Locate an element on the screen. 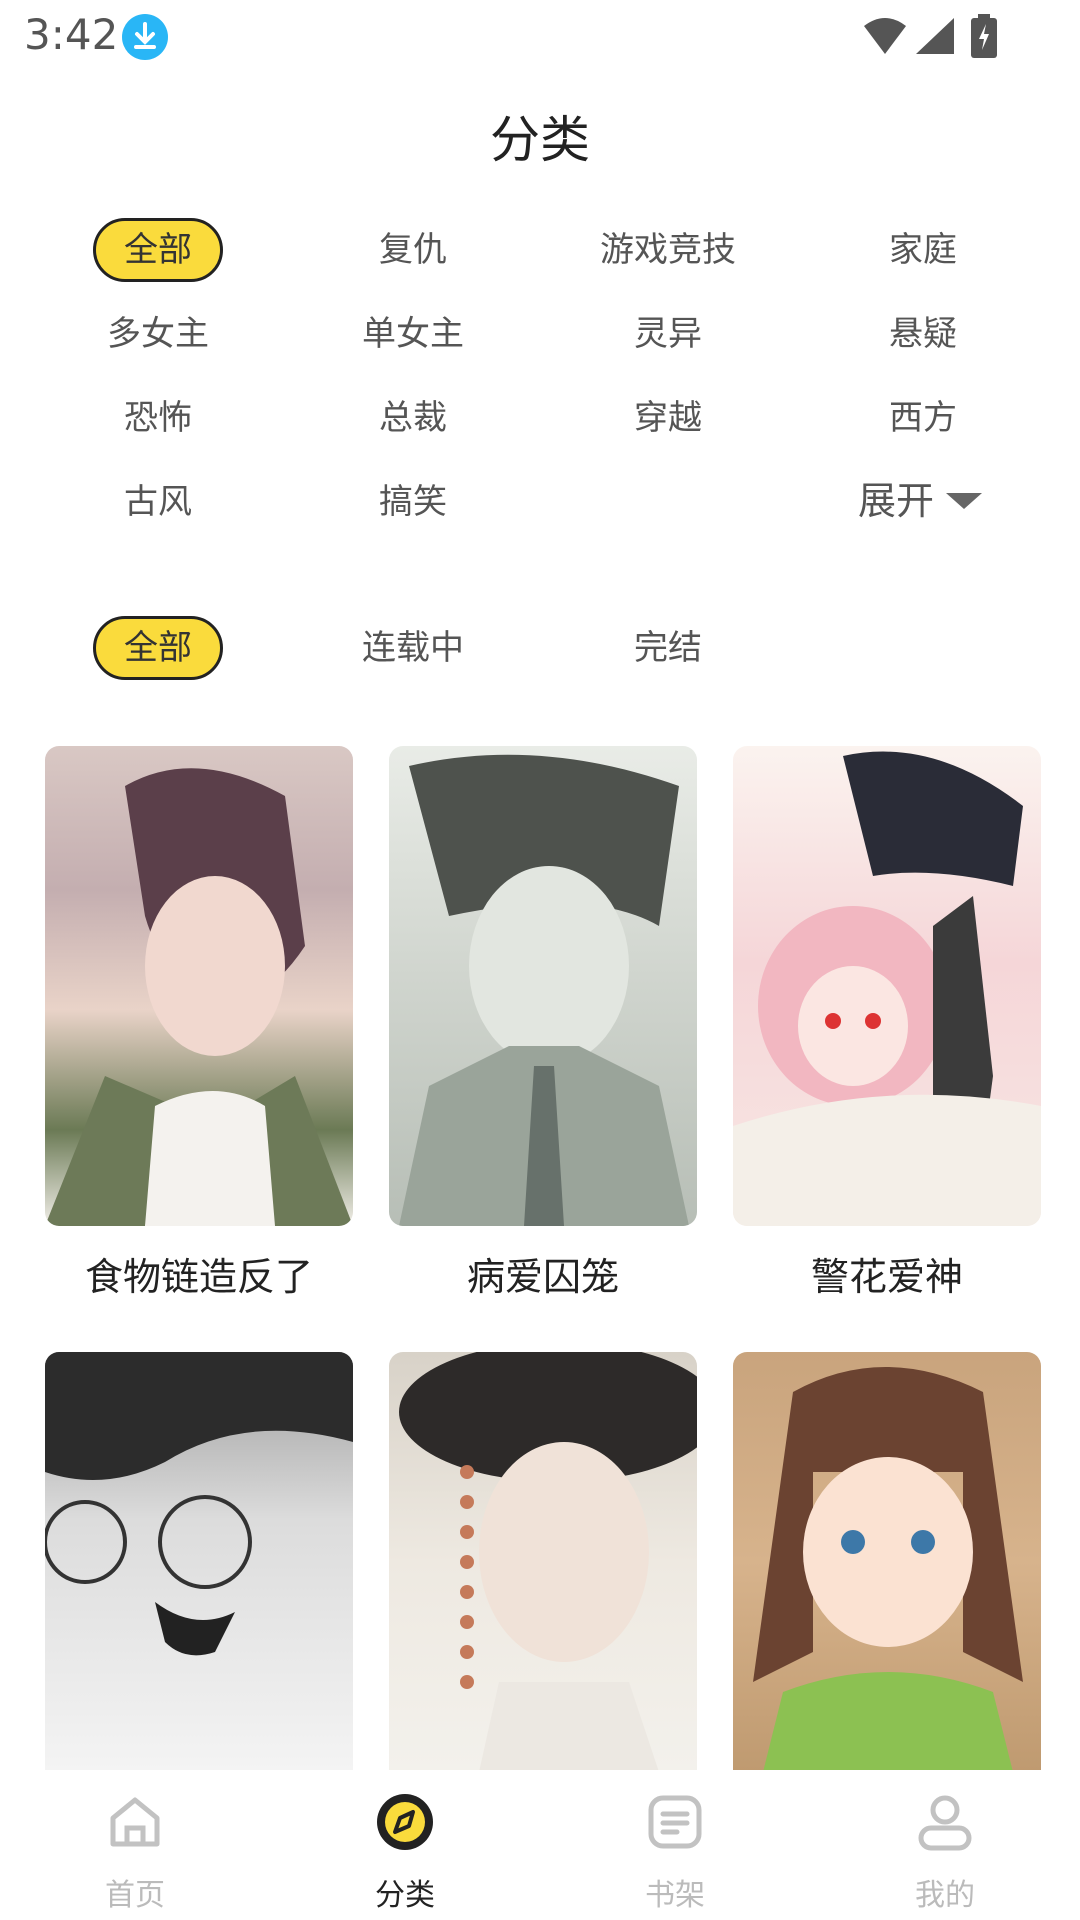  genre-tag: 总裁 is located at coordinates (413, 418).